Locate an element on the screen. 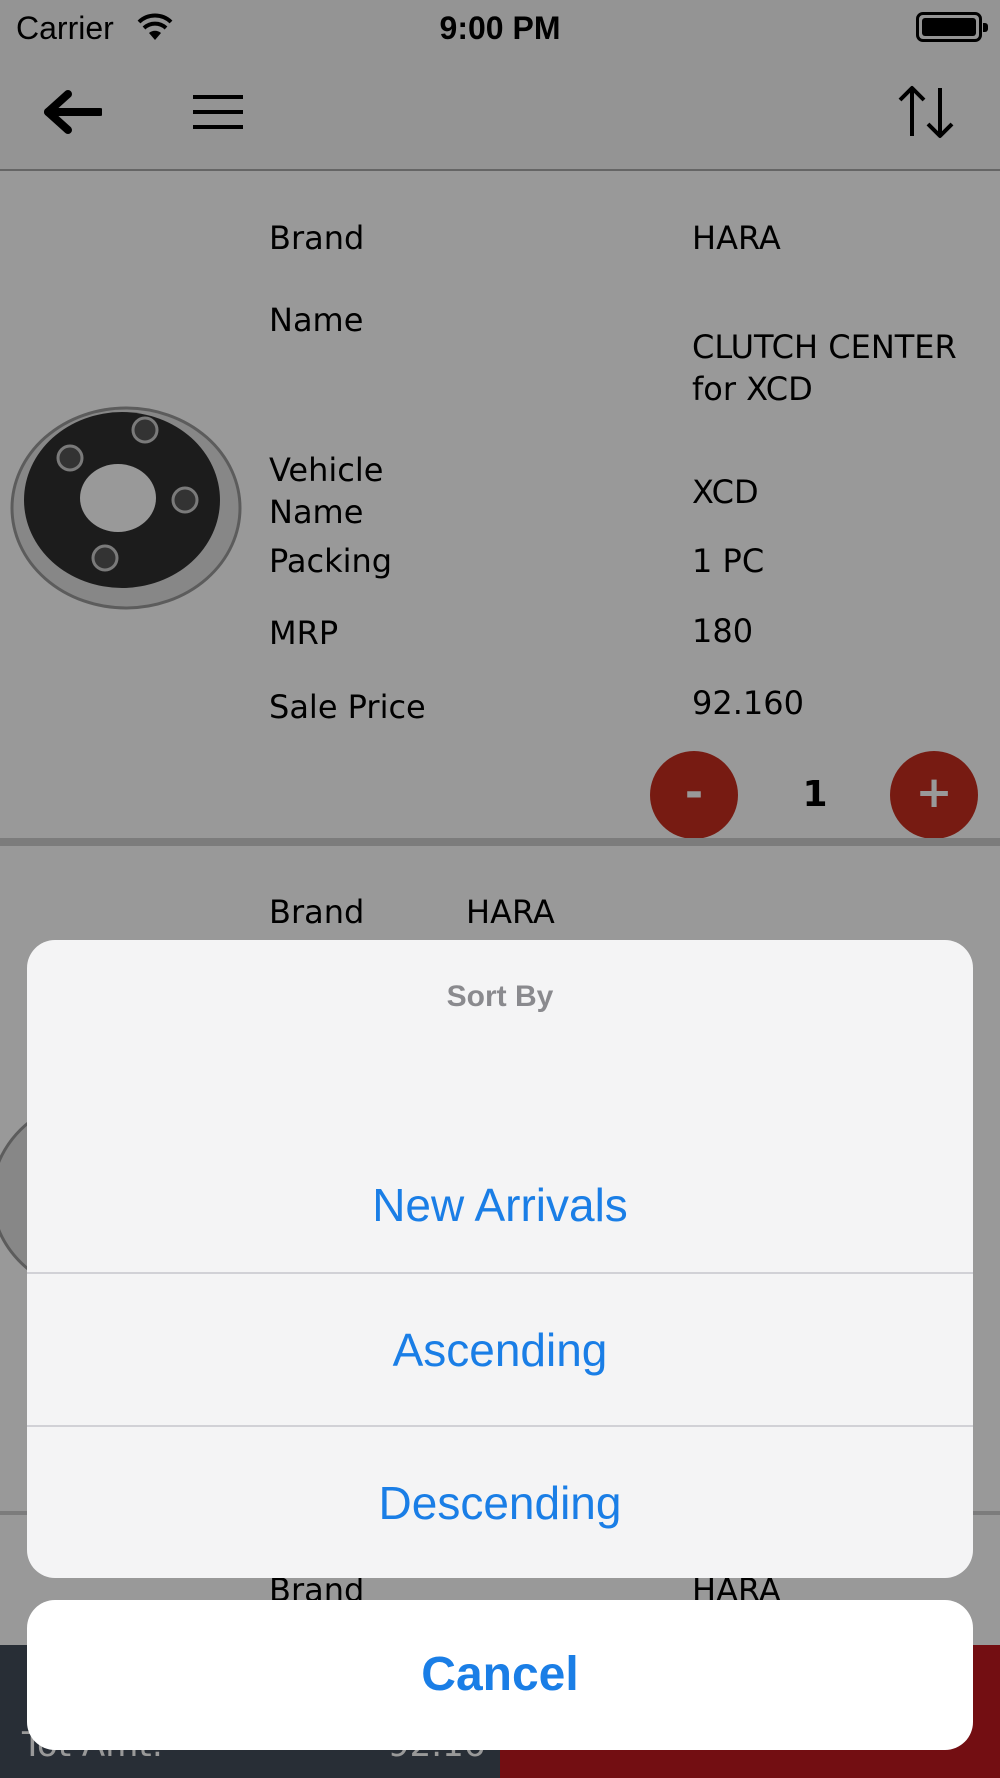  sort-option-ascending: Ascending is located at coordinates (500, 1350).